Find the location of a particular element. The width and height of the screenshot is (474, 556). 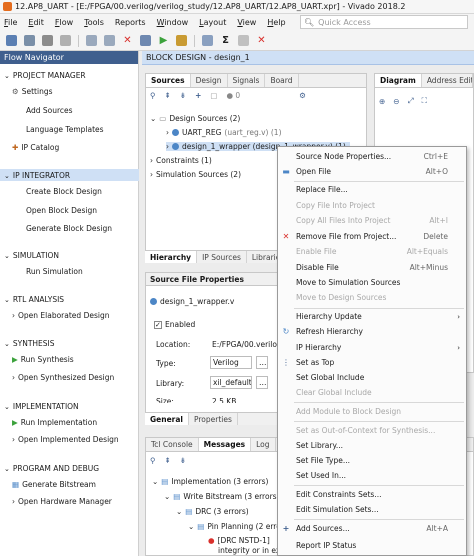

nav-settings: ⚙ Settings is located at coordinates (32, 91).